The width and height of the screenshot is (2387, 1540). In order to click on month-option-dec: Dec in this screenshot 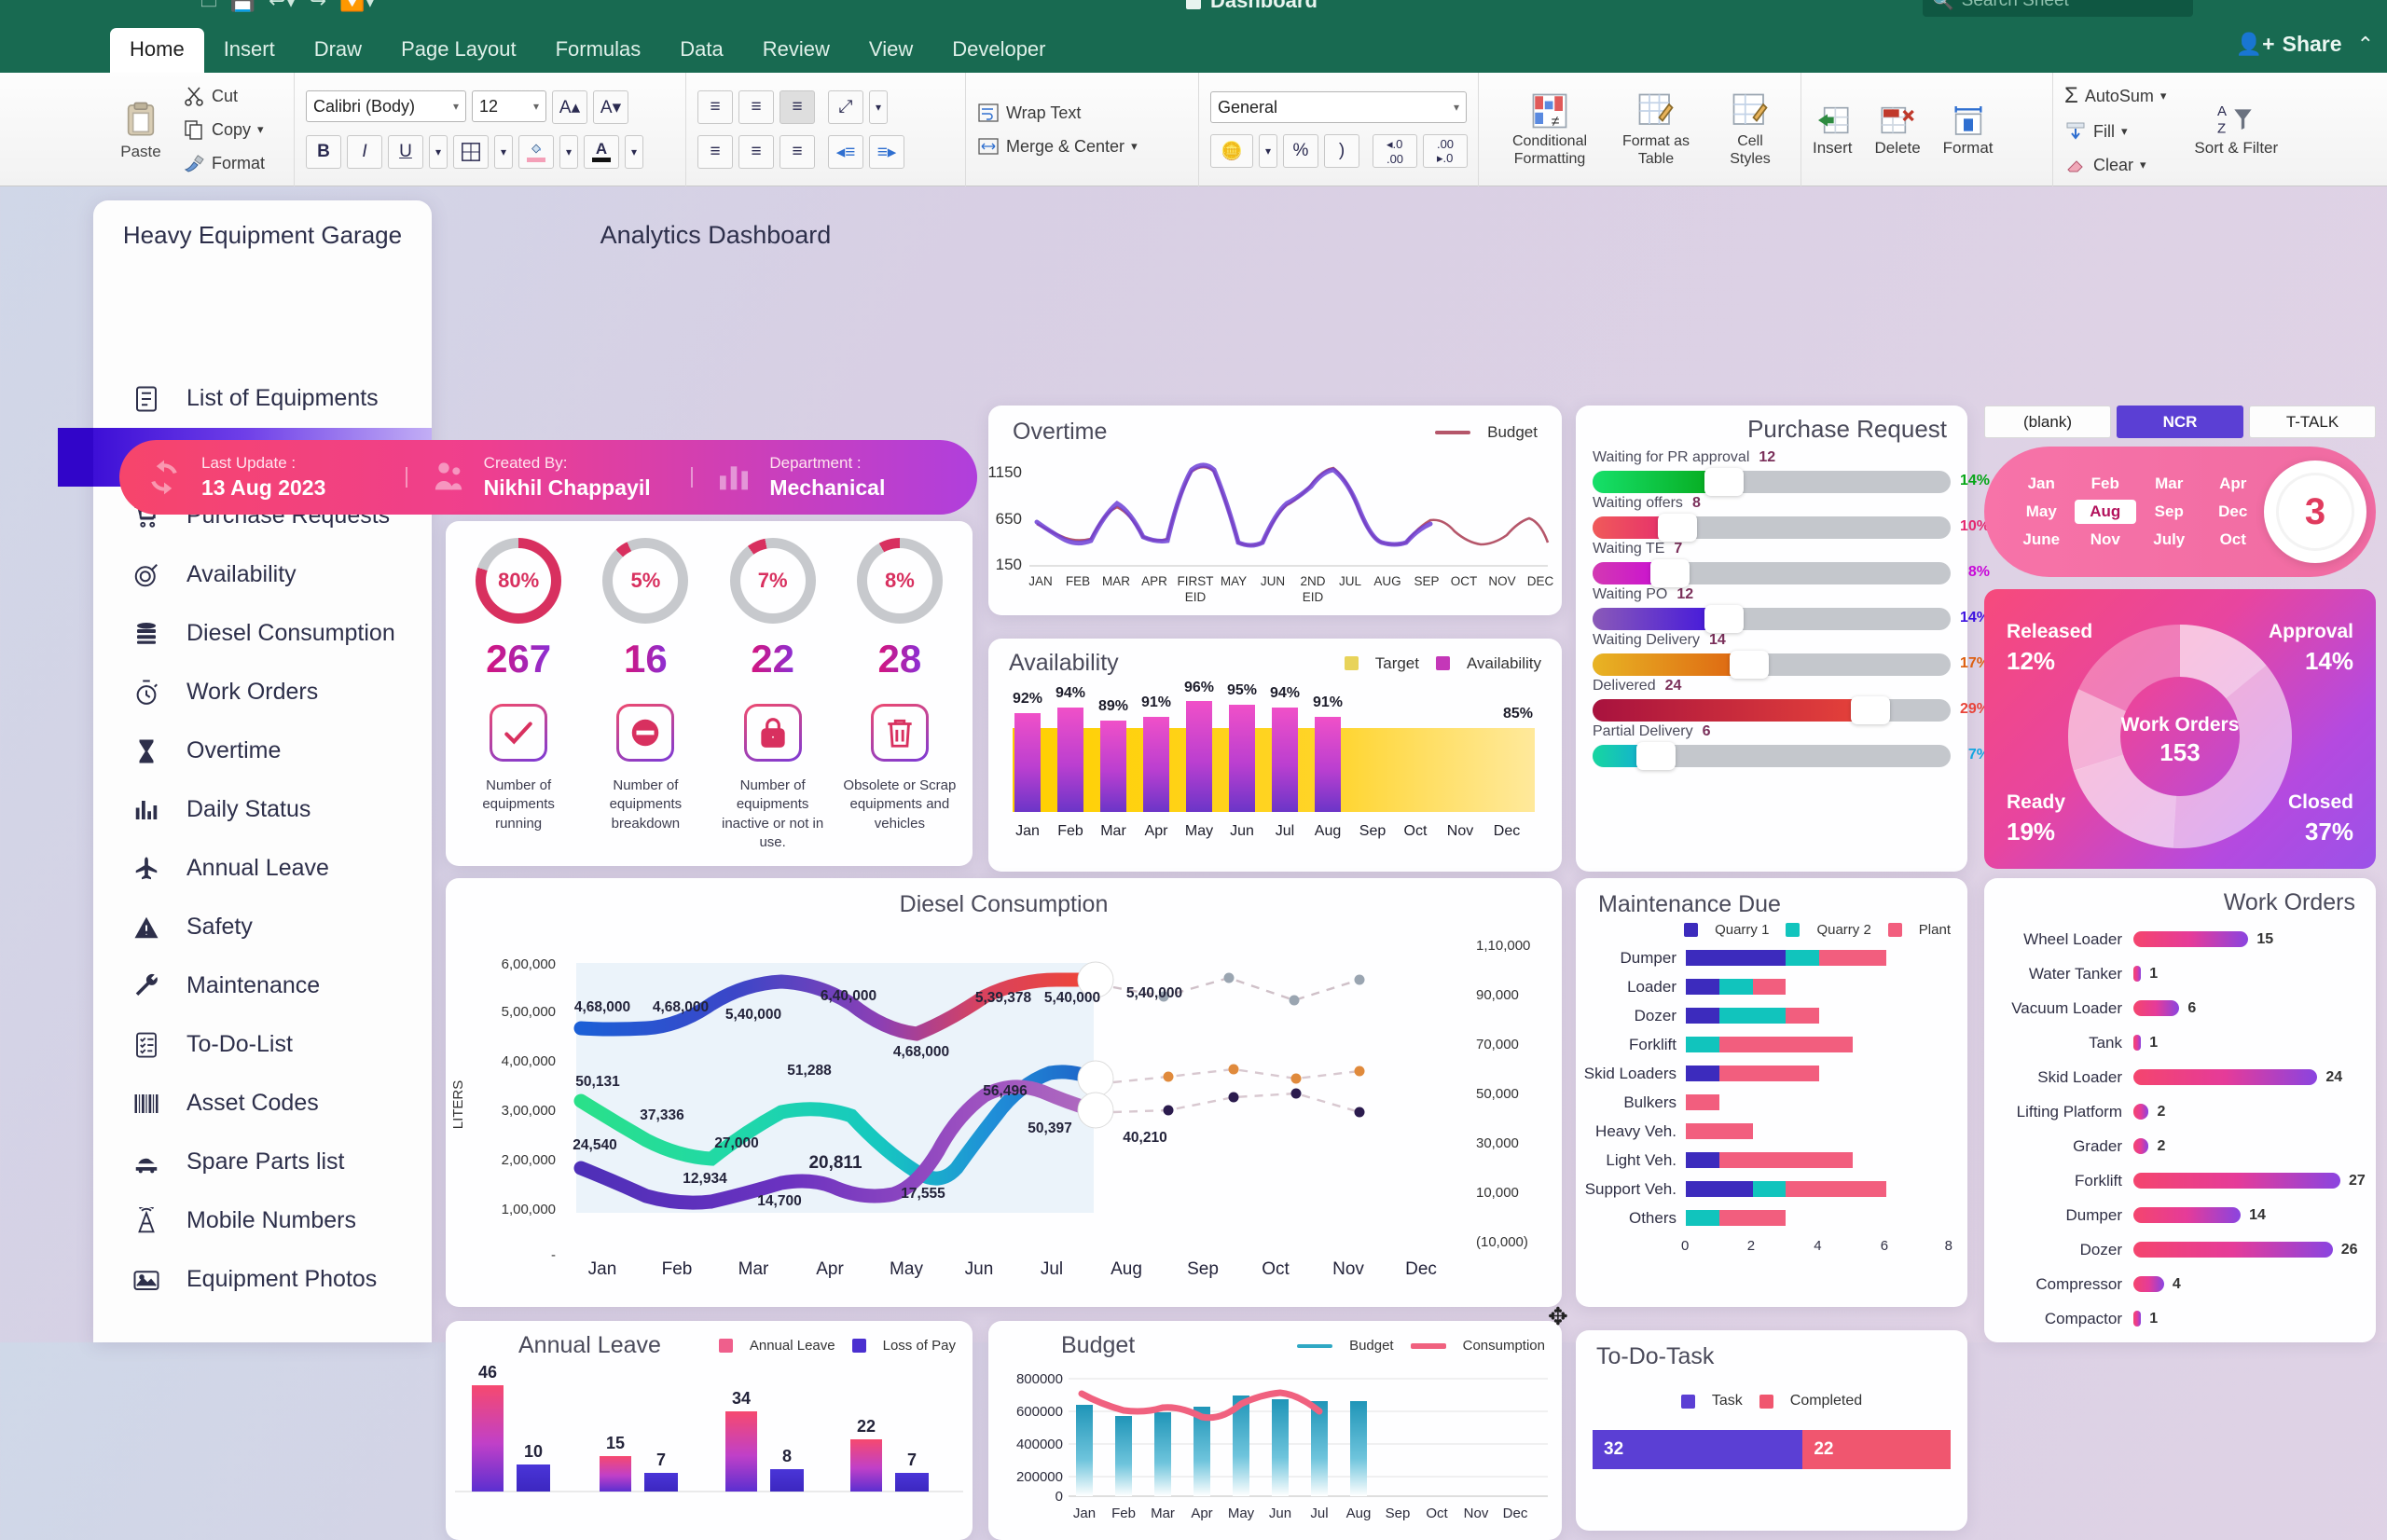, I will do `click(2233, 512)`.